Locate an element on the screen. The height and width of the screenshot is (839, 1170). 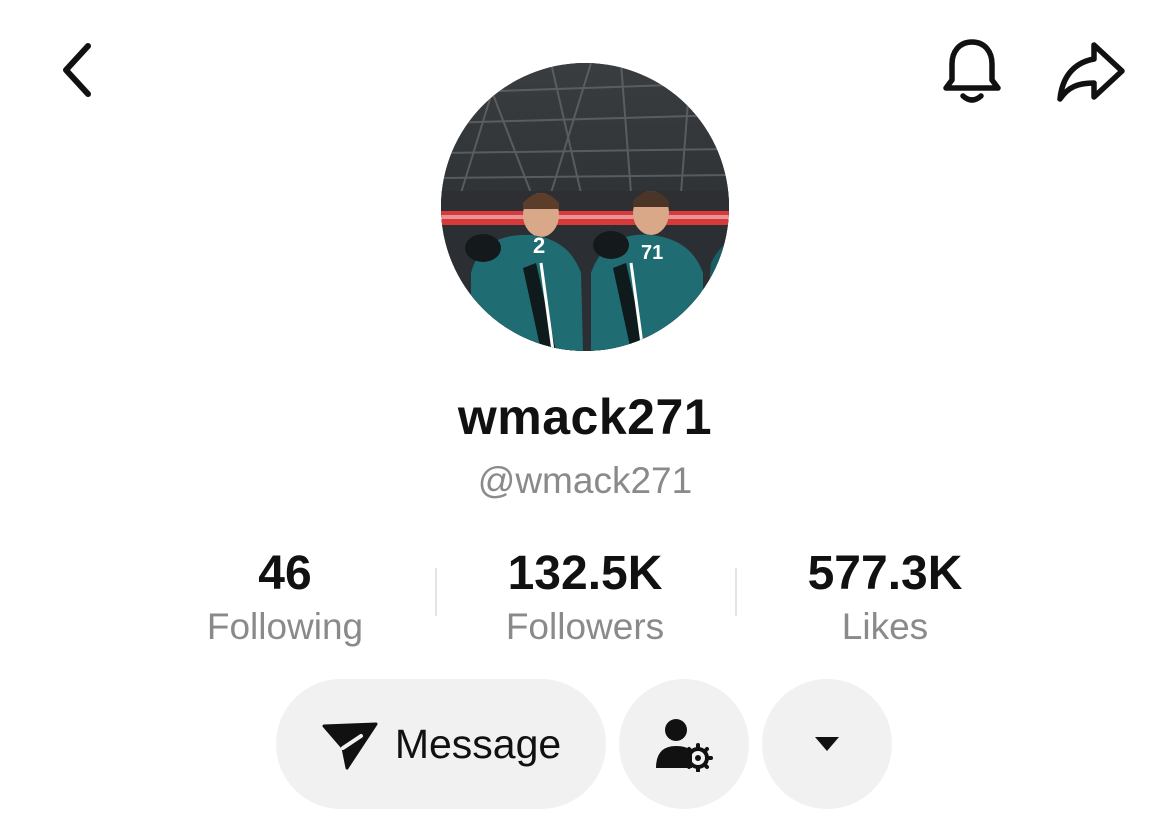
avatar-photo: 2 71 is located at coordinates (585, 207).